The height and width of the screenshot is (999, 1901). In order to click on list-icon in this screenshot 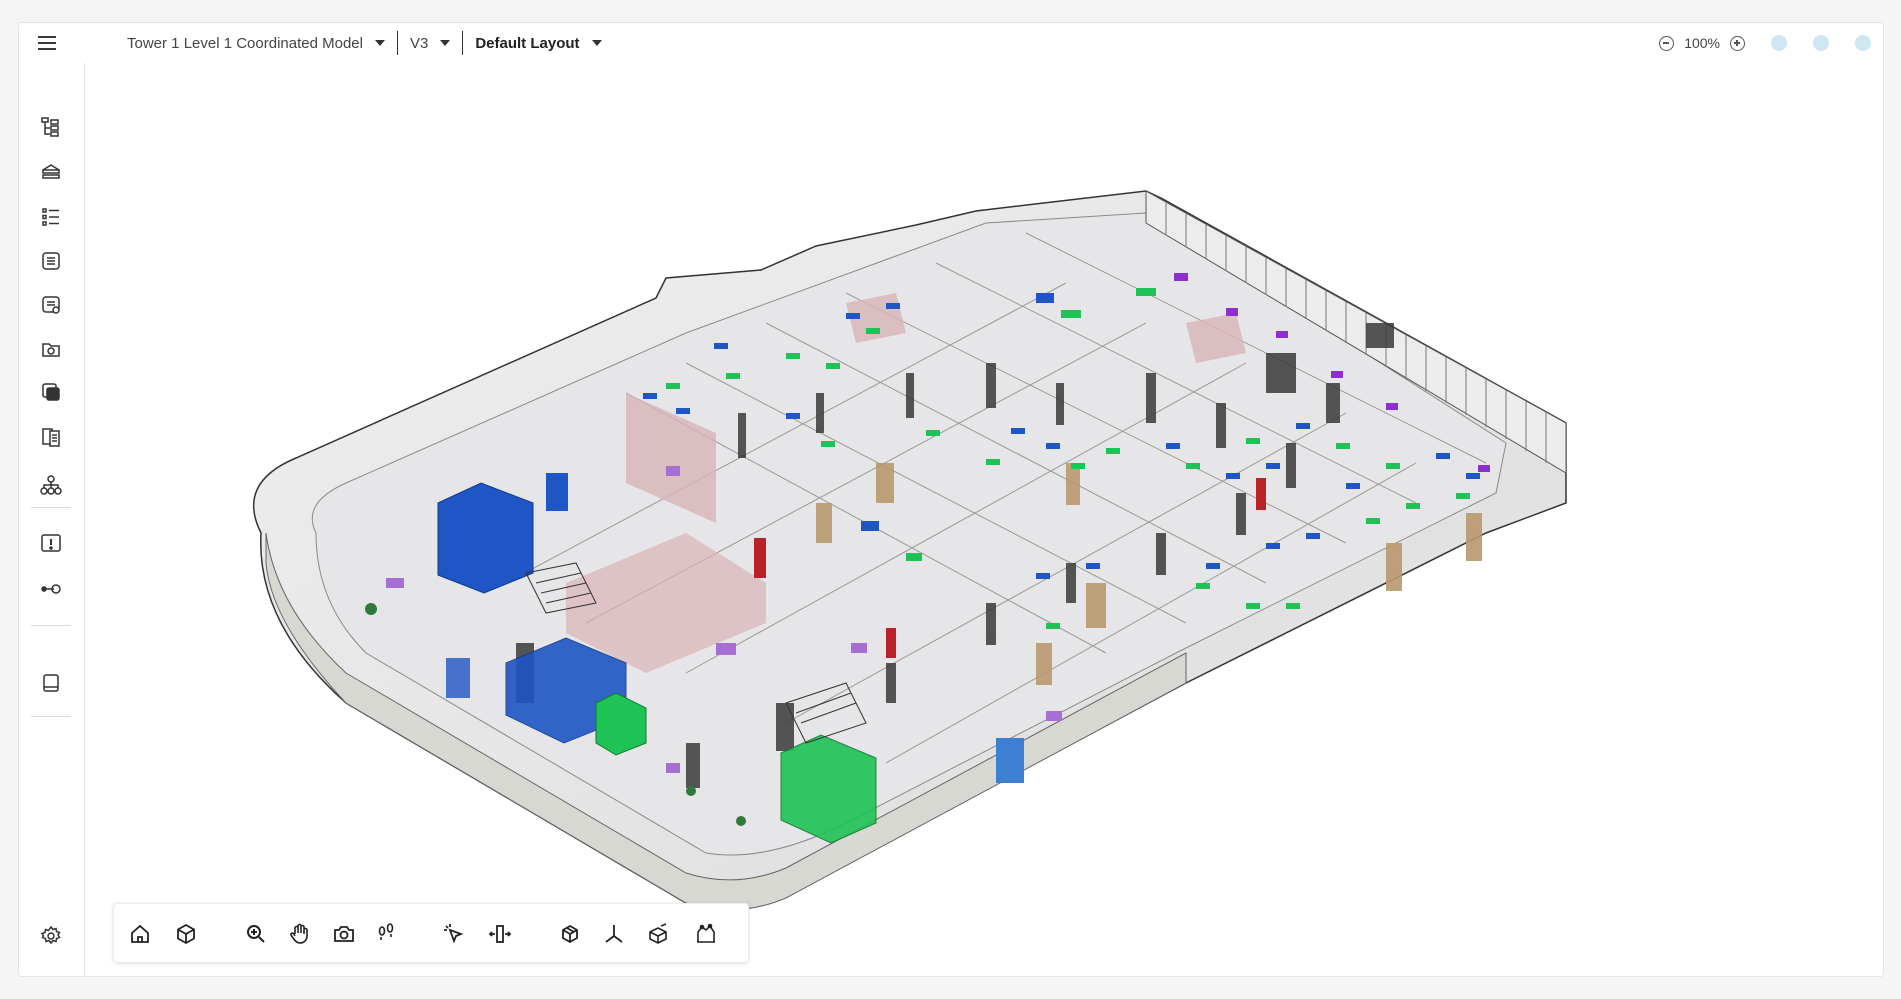, I will do `click(51, 217)`.